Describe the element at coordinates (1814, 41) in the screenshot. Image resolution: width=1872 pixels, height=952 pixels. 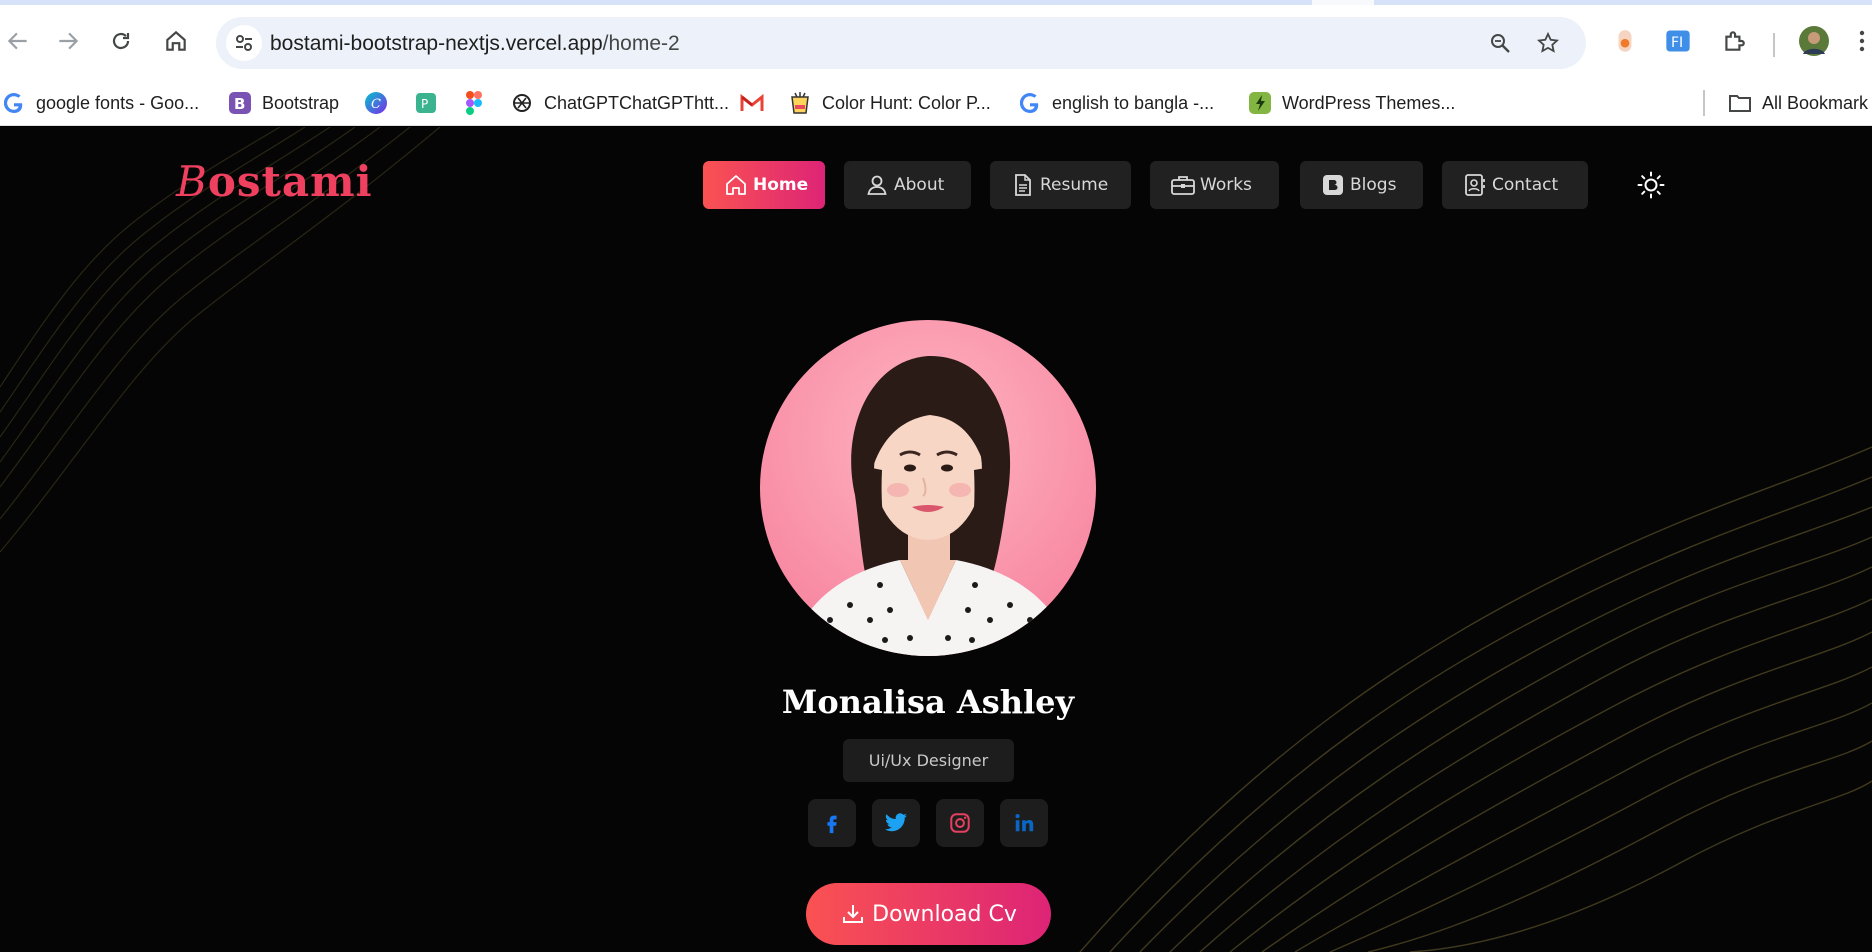
I see `profile-avatar-icon` at that location.